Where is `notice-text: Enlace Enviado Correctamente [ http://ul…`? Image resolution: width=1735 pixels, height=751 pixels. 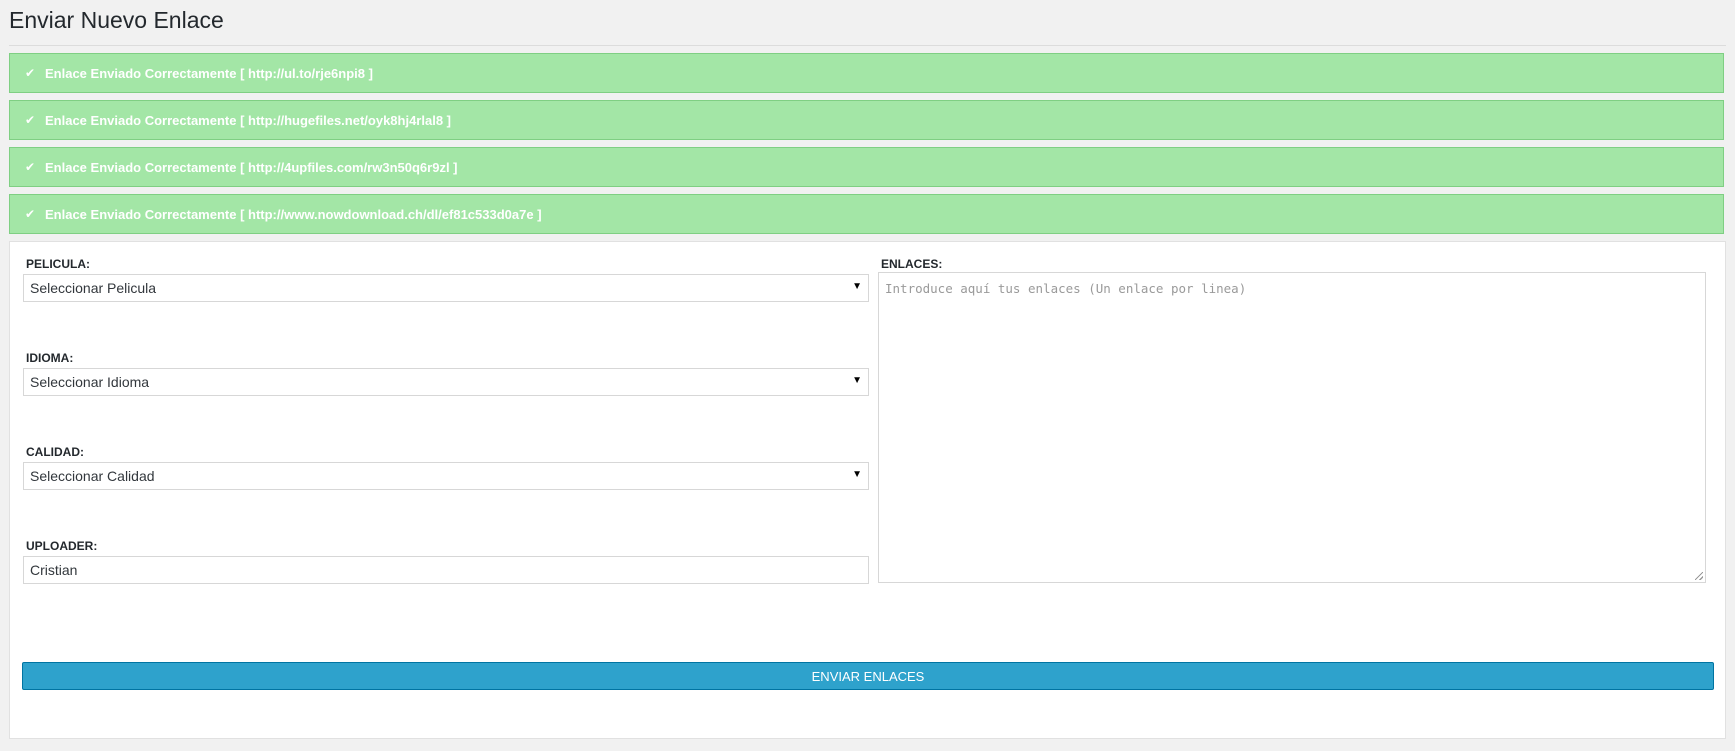 notice-text: Enlace Enviado Correctamente [ http://ul… is located at coordinates (209, 73).